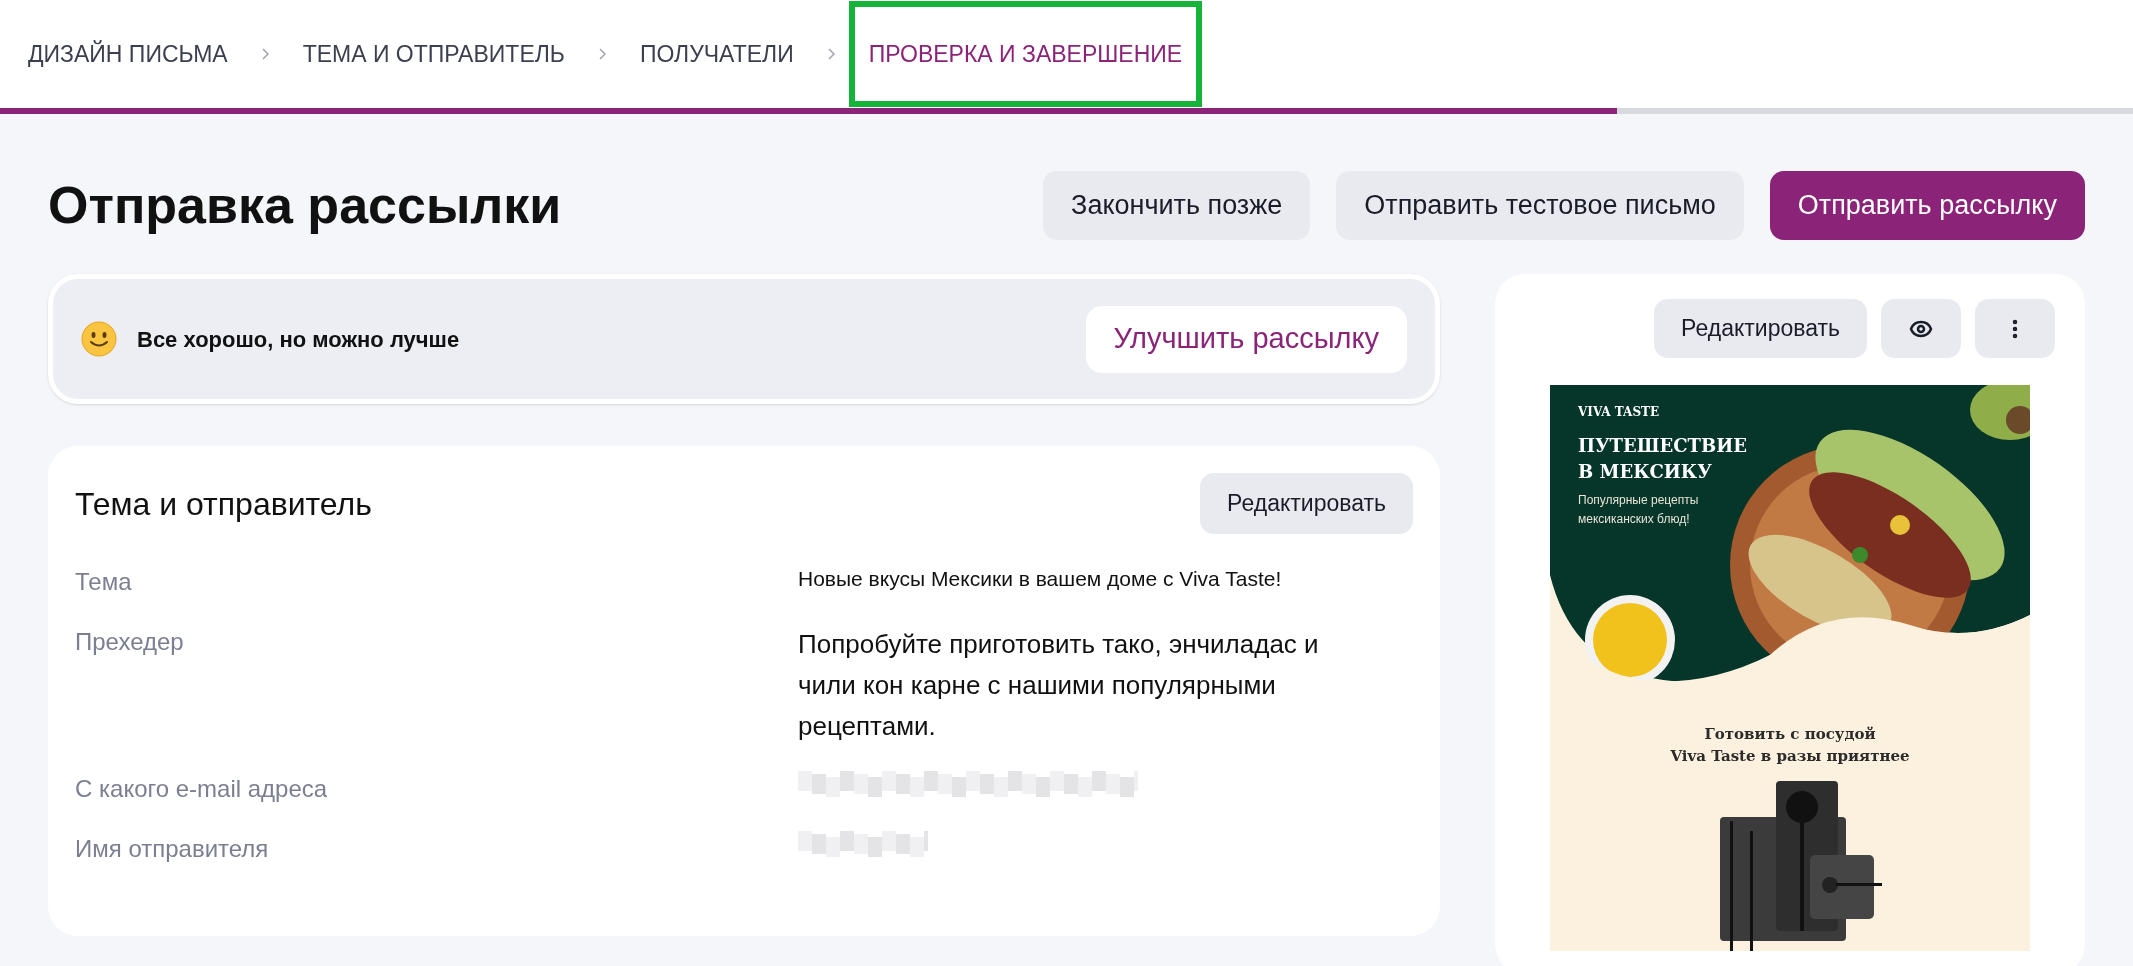 The width and height of the screenshot is (2133, 966). What do you see at coordinates (298, 339) in the screenshot?
I see `check-message: Все хорошо, но можно лучше` at bounding box center [298, 339].